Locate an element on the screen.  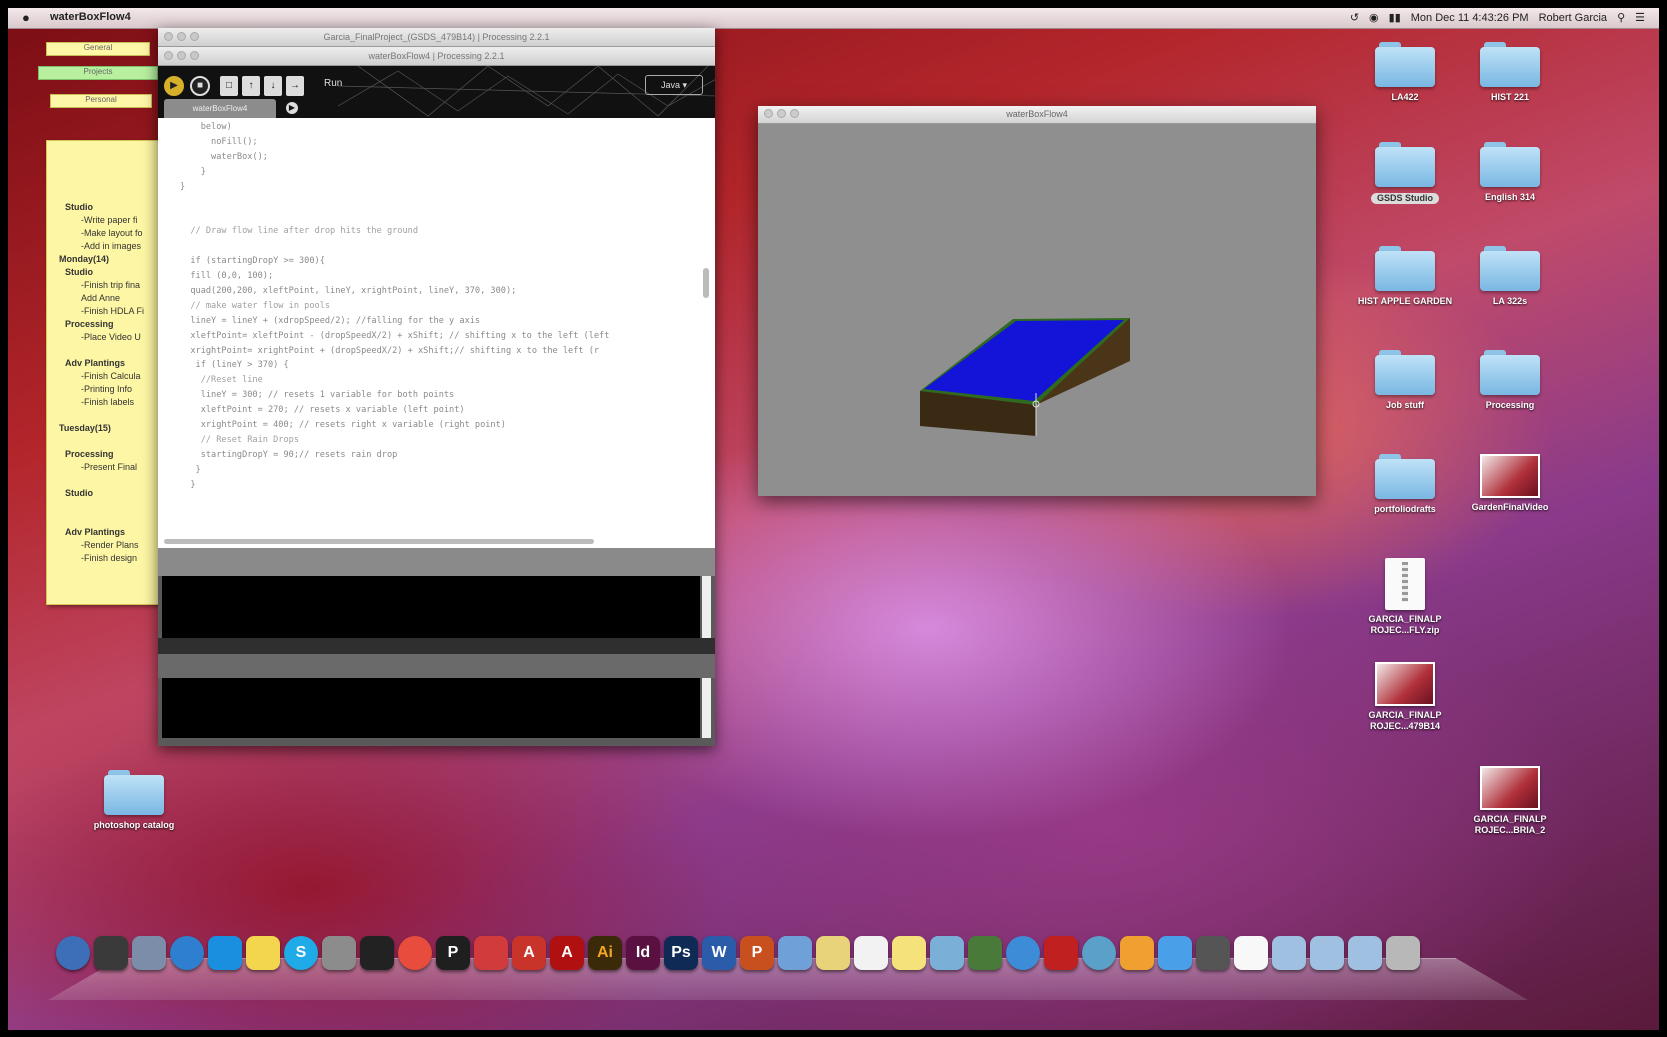
trash-icon is located at coordinates (1403, 953).